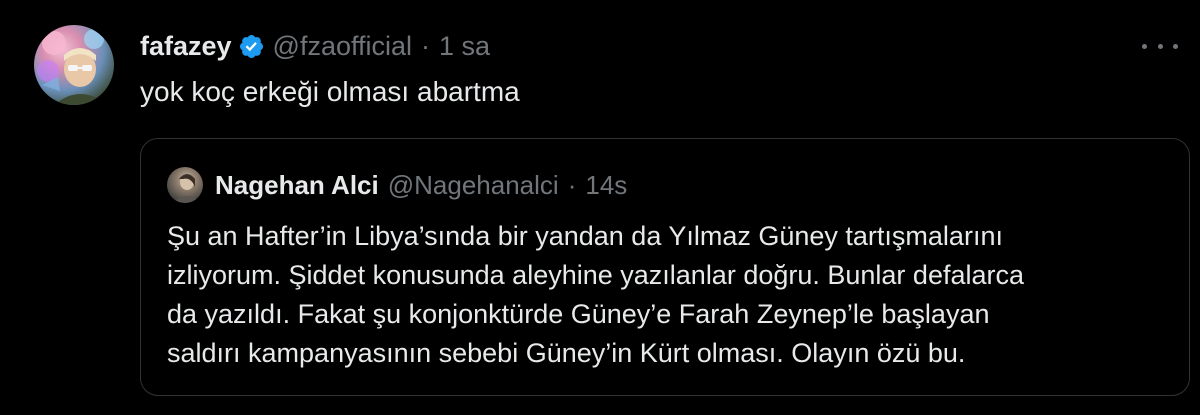  I want to click on author-display-name: fafazey, so click(186, 46).